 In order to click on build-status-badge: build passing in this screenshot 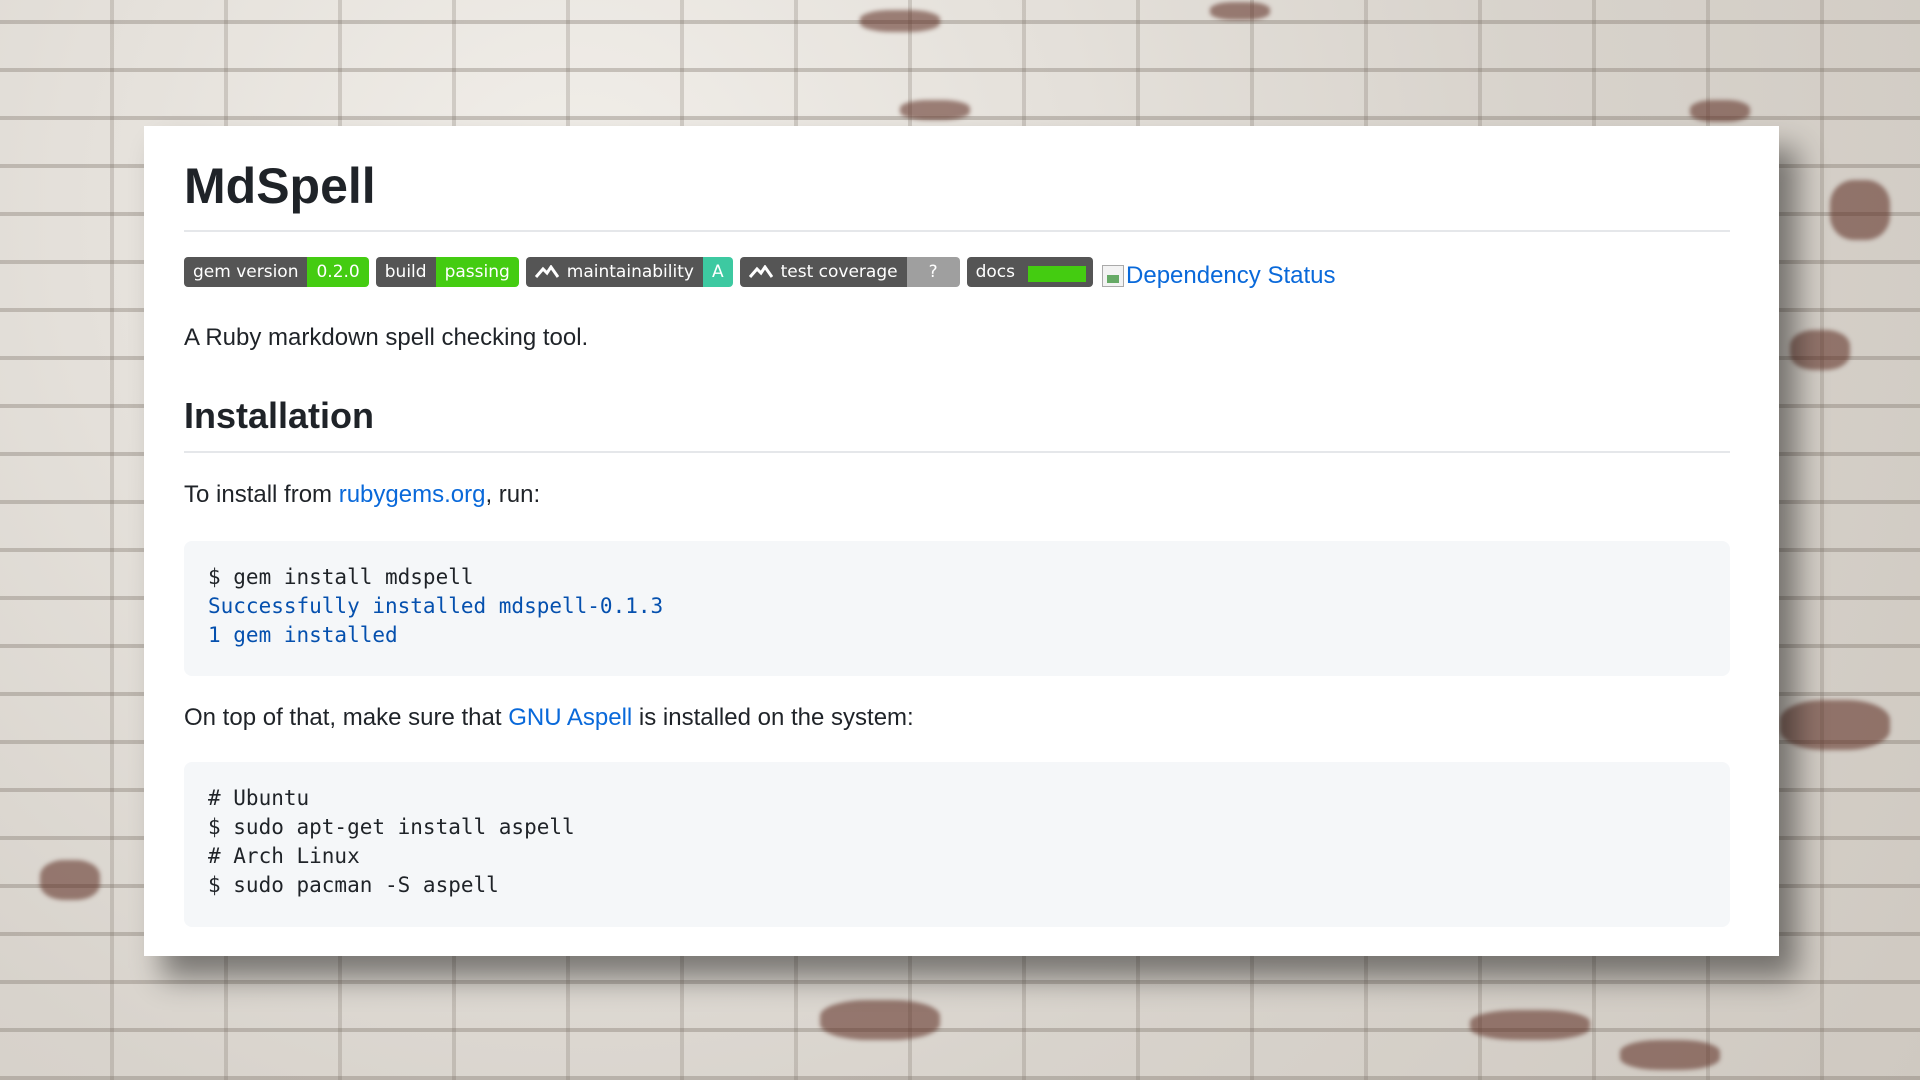, I will do `click(447, 272)`.